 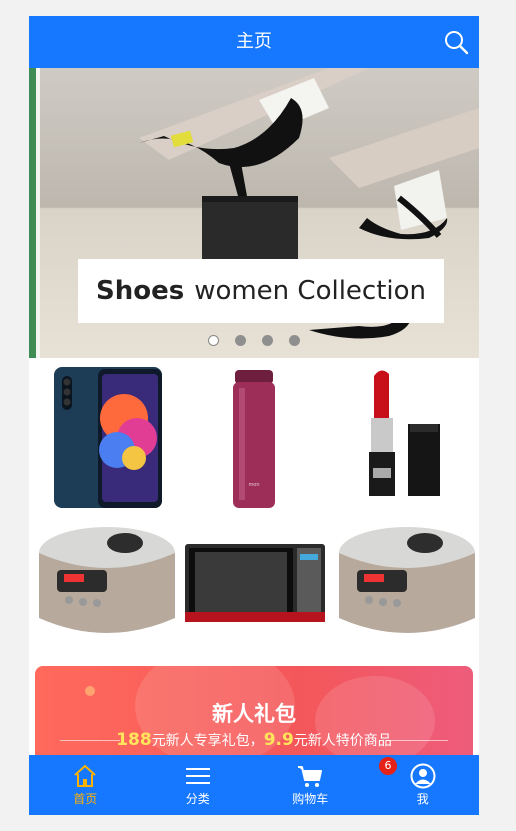 I want to click on new-user-promo-banner: 新人礼包 188元新人专享礼包，9.9元新人特价商品, so click(x=254, y=716).